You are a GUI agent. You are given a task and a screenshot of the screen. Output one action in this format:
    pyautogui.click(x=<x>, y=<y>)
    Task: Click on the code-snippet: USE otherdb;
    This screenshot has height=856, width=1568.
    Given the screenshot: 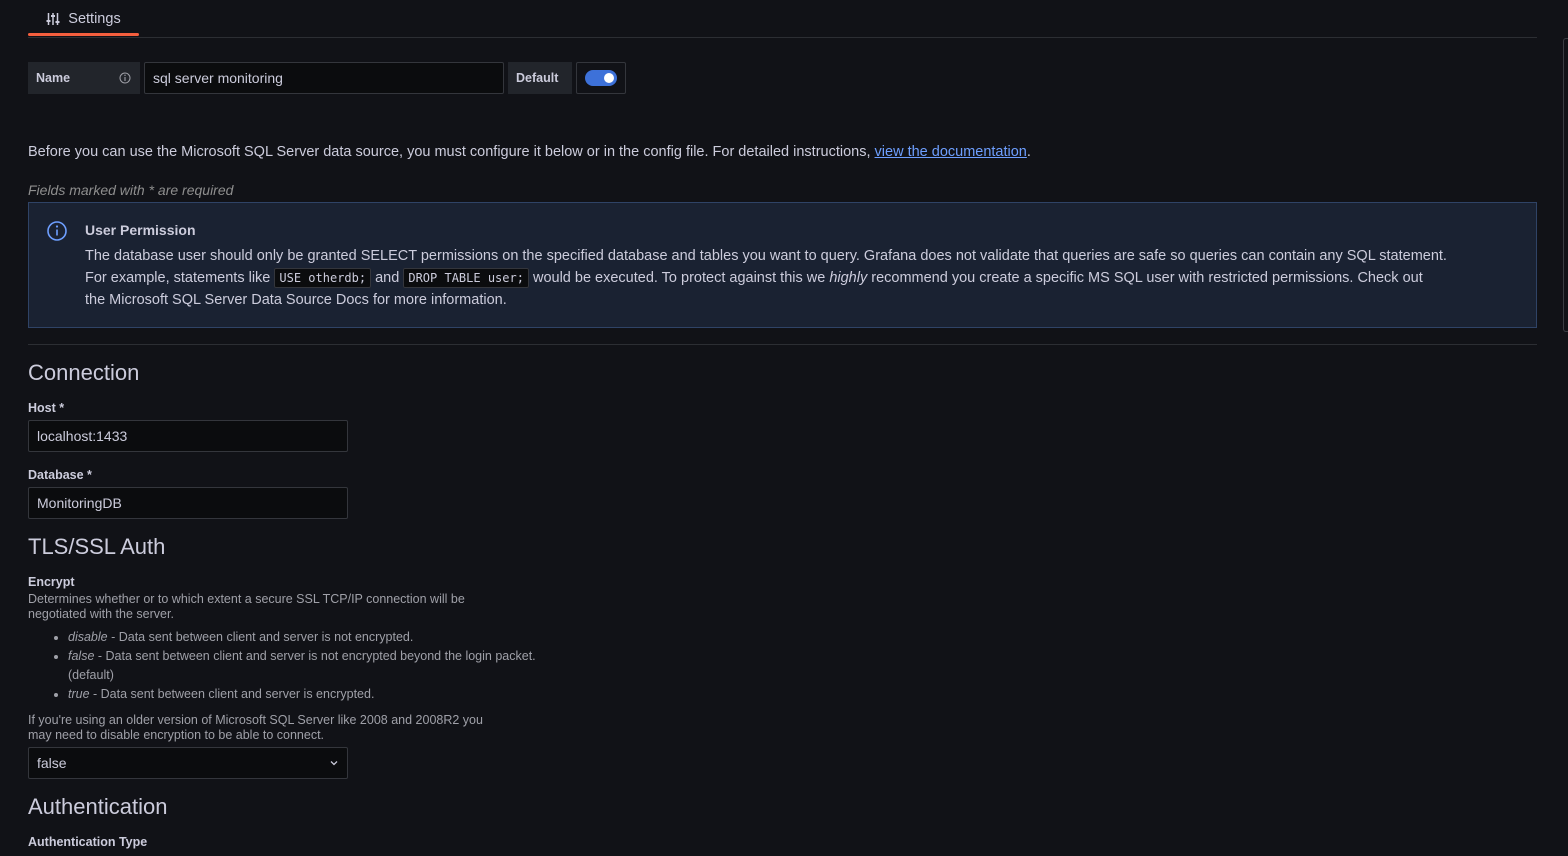 What is the action you would take?
    pyautogui.click(x=323, y=278)
    